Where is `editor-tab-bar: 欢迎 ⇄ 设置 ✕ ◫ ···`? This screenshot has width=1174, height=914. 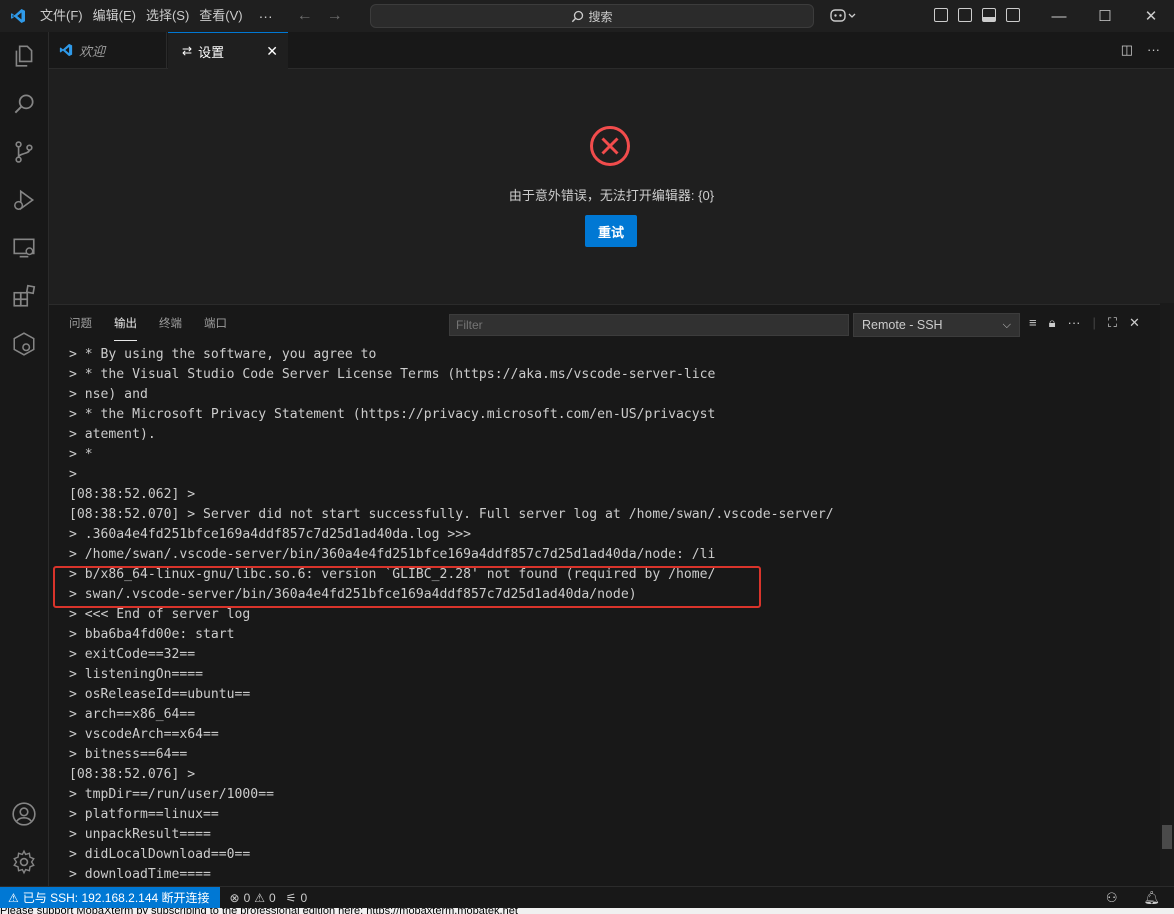
editor-tab-bar: 欢迎 ⇄ 设置 ✕ ◫ ··· is located at coordinates (611, 50).